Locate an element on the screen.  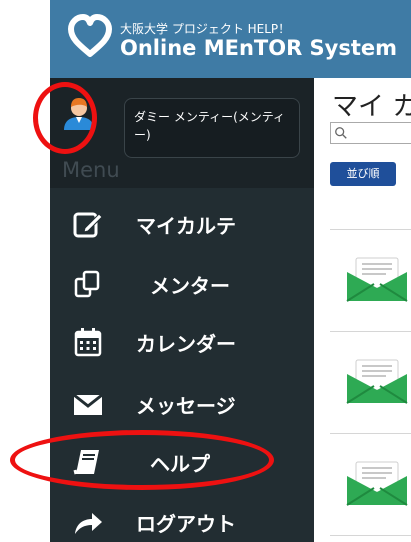
sort-button: 並び順 is located at coordinates (363, 174).